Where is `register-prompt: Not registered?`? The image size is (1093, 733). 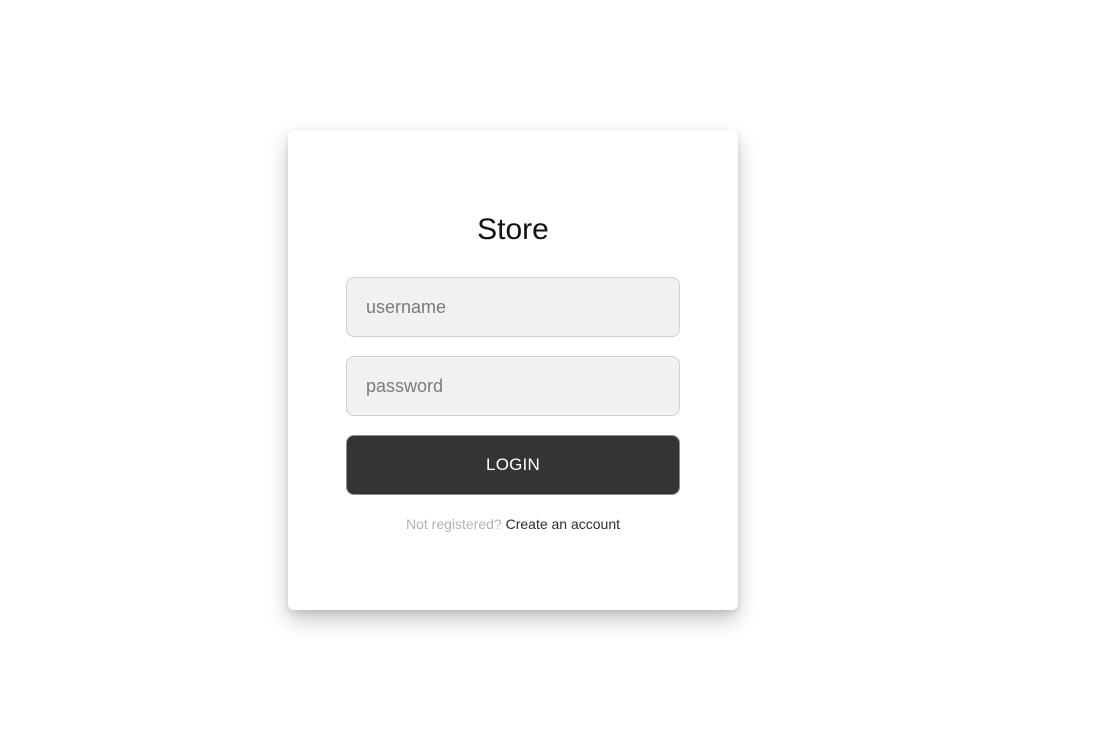 register-prompt: Not registered? is located at coordinates (453, 524).